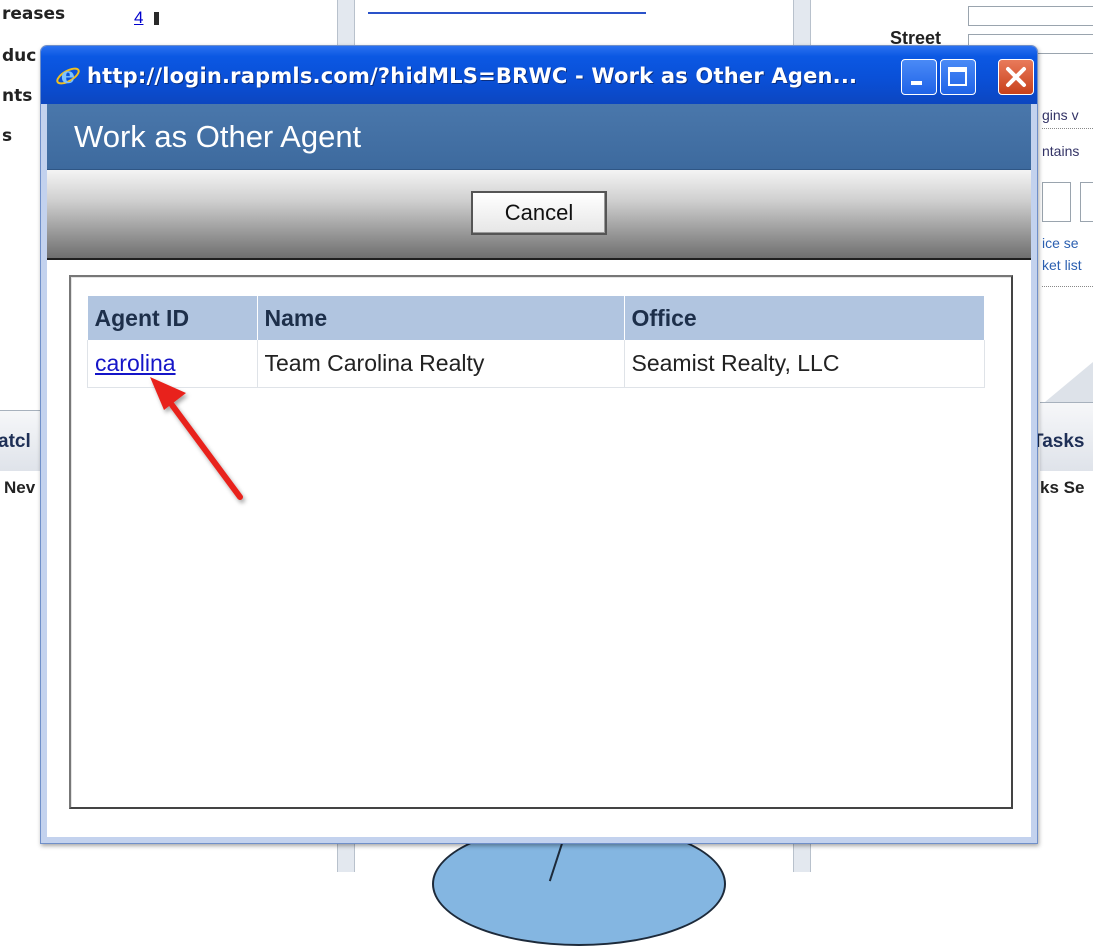 Image resolution: width=1093 pixels, height=946 pixels. I want to click on bg-right-text: gins v, so click(1060, 115).